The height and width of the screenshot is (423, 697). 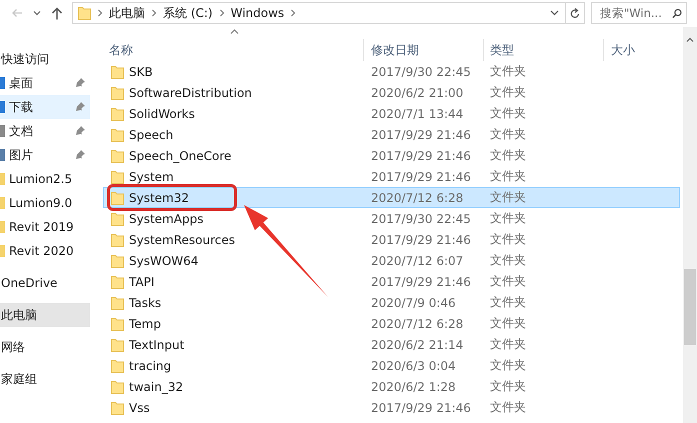 What do you see at coordinates (145, 324) in the screenshot?
I see `file-name: Temp` at bounding box center [145, 324].